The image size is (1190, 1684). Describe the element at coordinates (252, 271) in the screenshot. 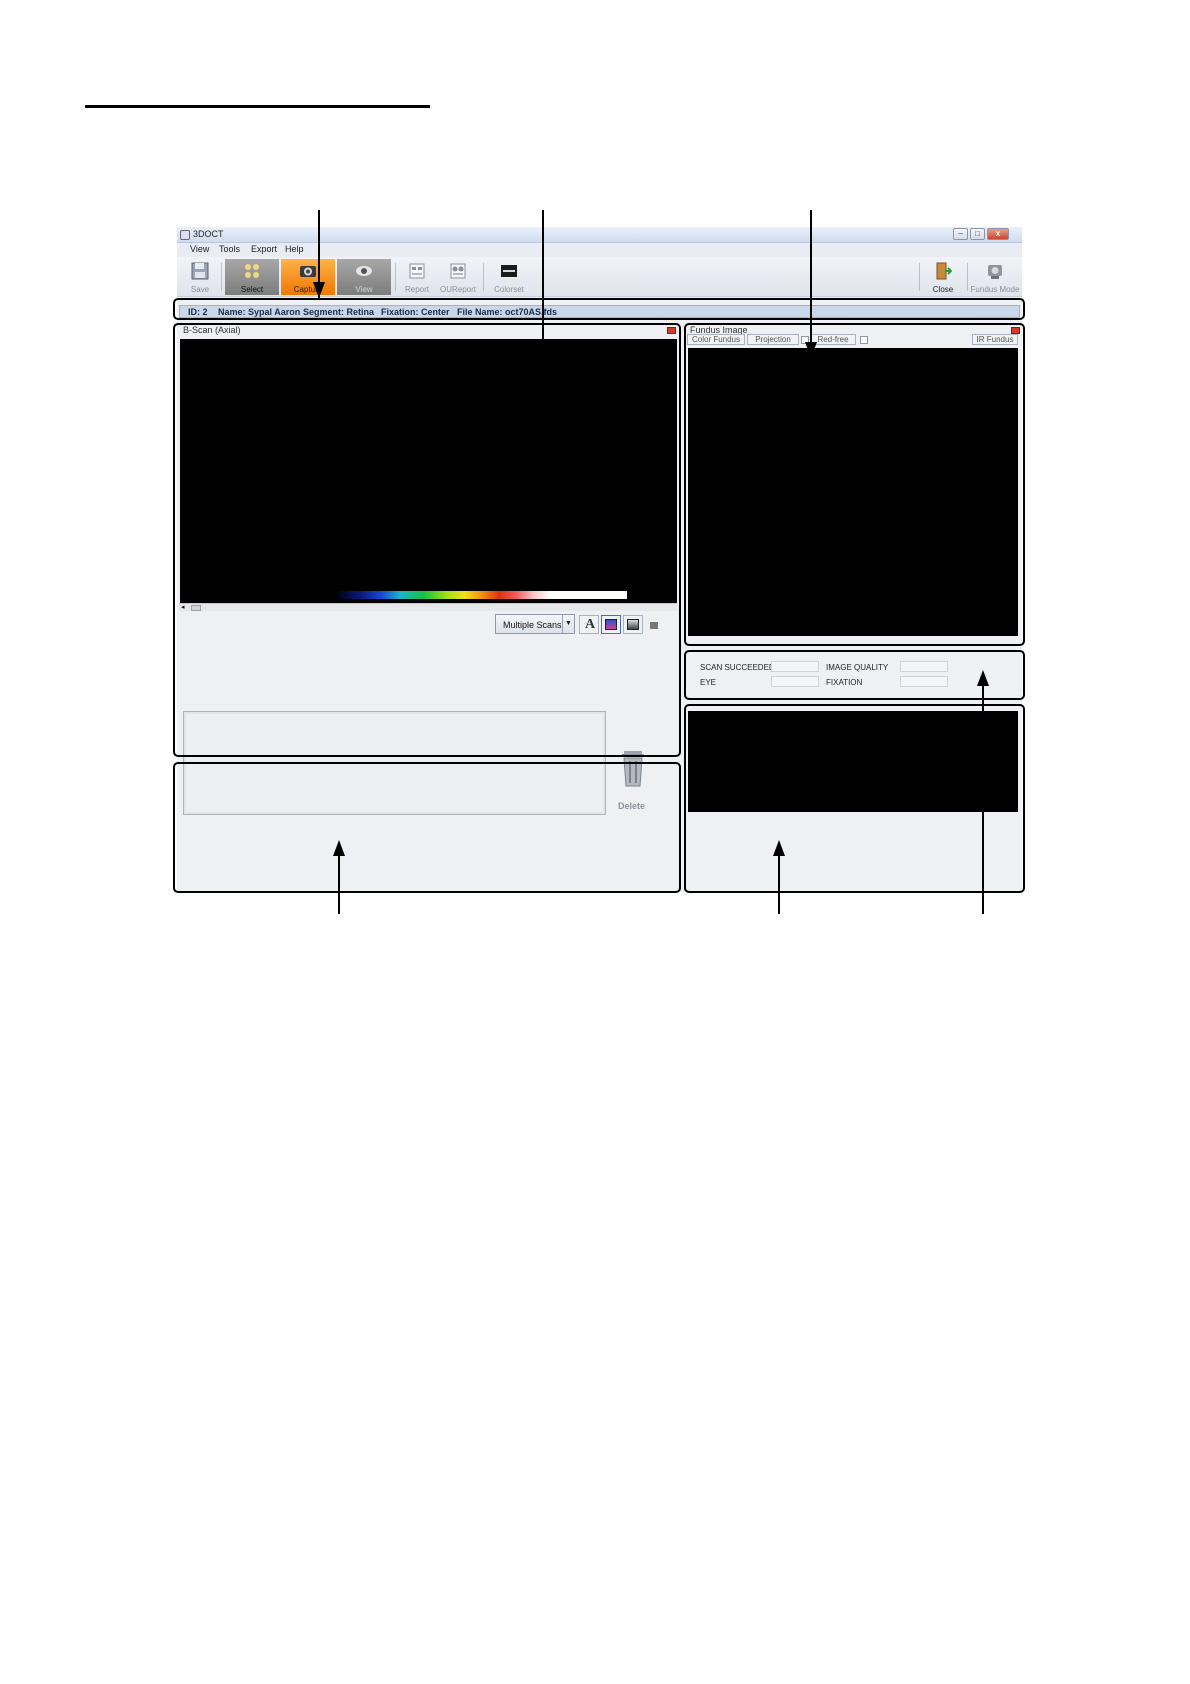

I see `grid-icon` at that location.